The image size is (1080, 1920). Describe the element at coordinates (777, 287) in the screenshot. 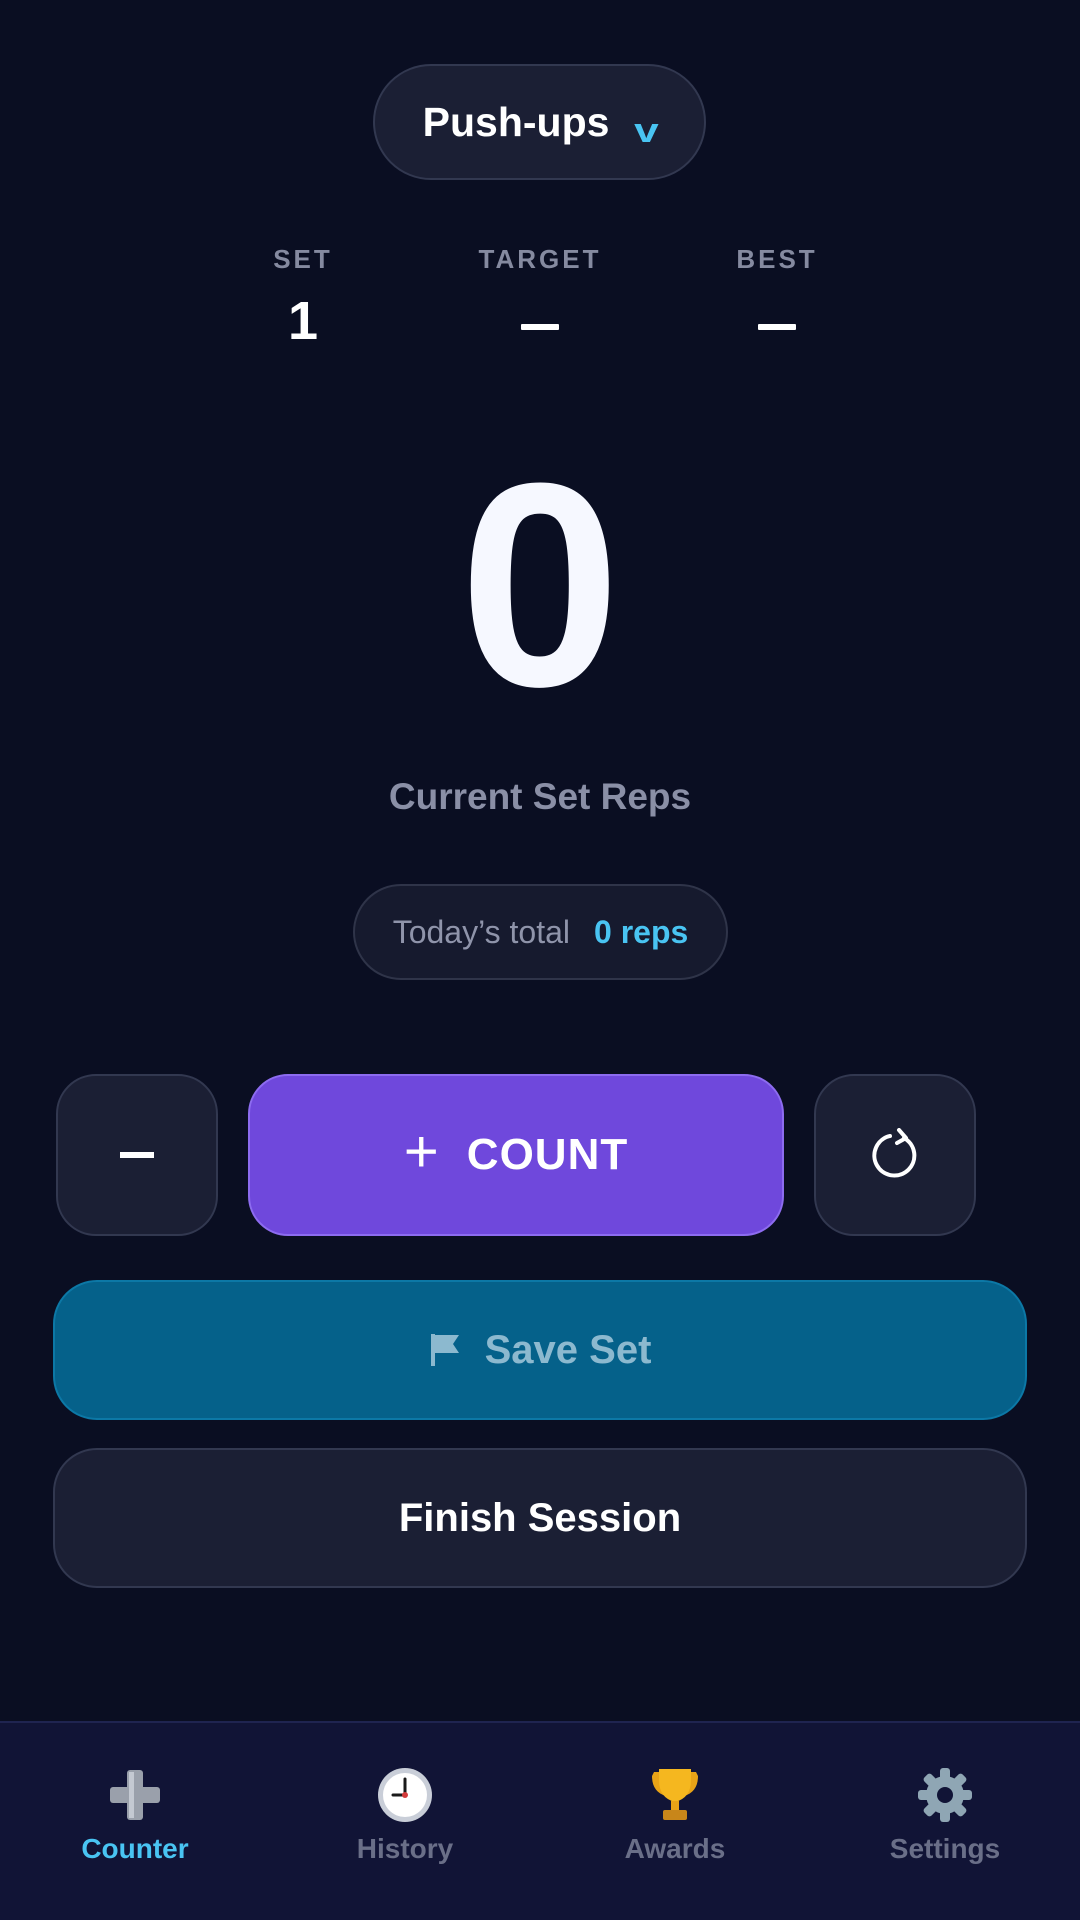

I see `stat-best: BEST` at that location.